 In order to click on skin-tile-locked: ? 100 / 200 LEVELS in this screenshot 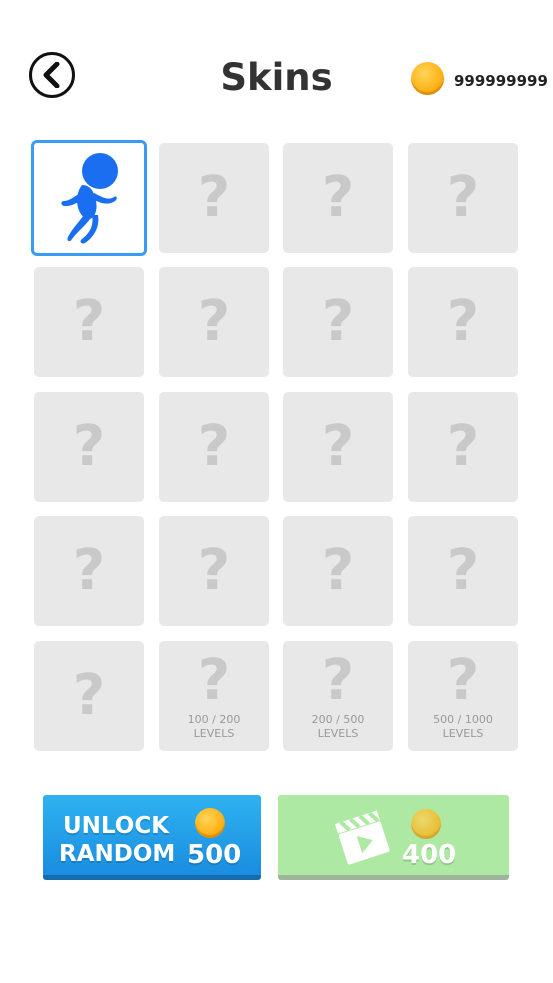, I will do `click(214, 696)`.